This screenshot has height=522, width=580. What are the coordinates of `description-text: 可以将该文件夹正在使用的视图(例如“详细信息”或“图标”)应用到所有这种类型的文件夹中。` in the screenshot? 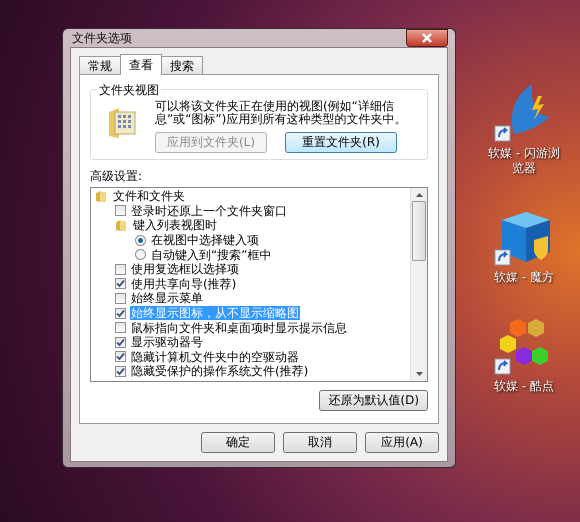 It's located at (281, 113).